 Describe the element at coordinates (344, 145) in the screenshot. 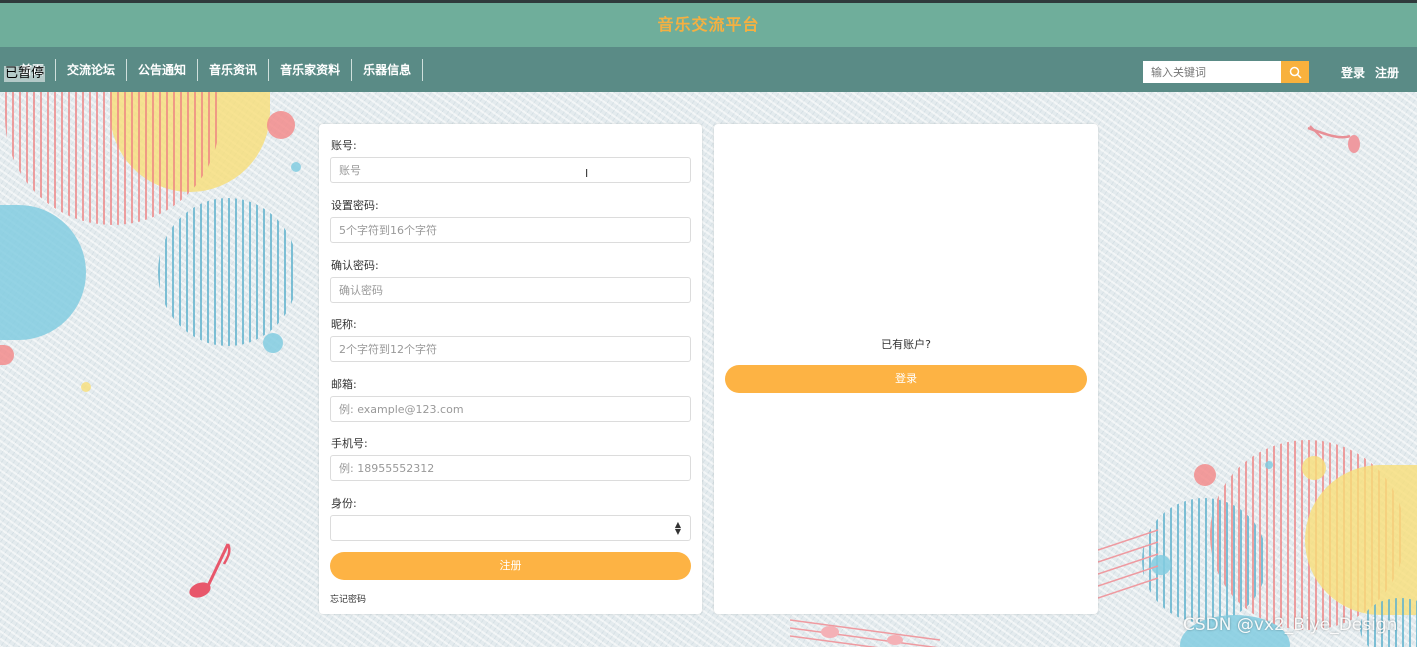

I see `account-label: 账号:` at that location.